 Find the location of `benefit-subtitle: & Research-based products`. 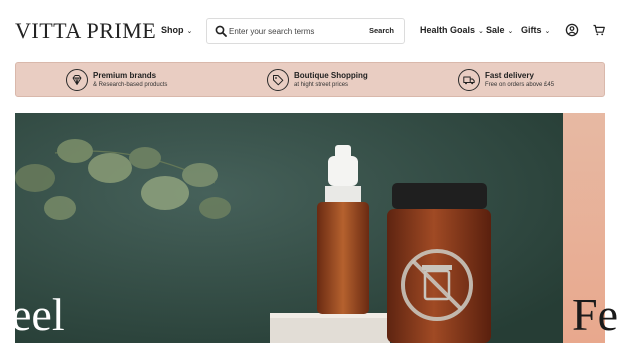

benefit-subtitle: & Research-based products is located at coordinates (130, 85).